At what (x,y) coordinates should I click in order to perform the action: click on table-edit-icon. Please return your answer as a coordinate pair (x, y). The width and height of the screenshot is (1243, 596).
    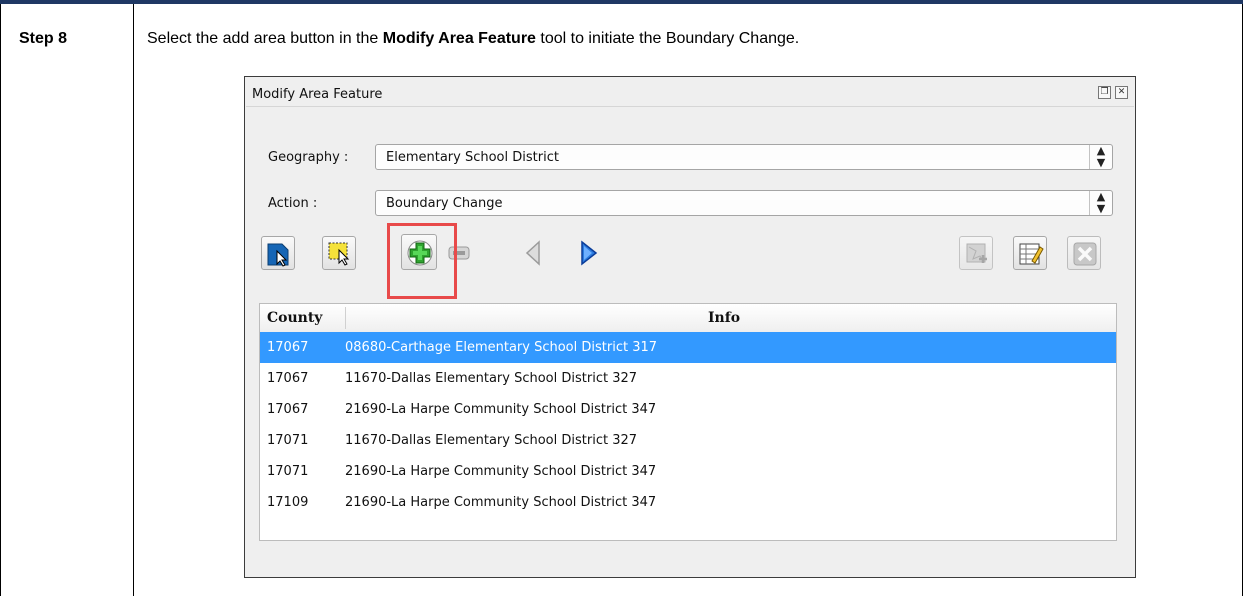
    Looking at the image, I should click on (1031, 254).